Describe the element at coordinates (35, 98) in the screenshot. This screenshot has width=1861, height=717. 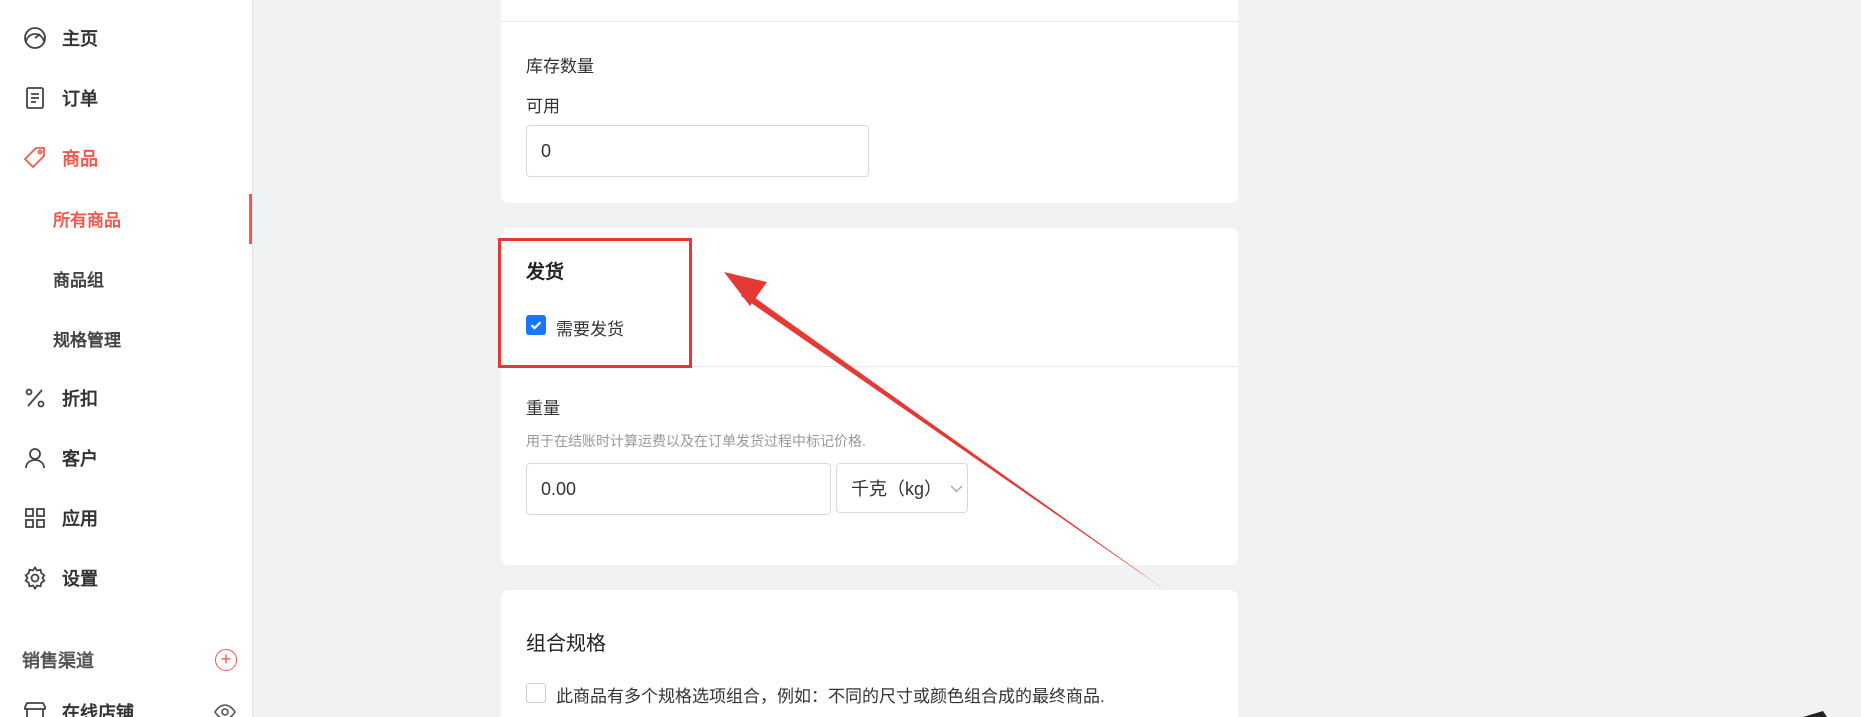
I see `order-icon` at that location.